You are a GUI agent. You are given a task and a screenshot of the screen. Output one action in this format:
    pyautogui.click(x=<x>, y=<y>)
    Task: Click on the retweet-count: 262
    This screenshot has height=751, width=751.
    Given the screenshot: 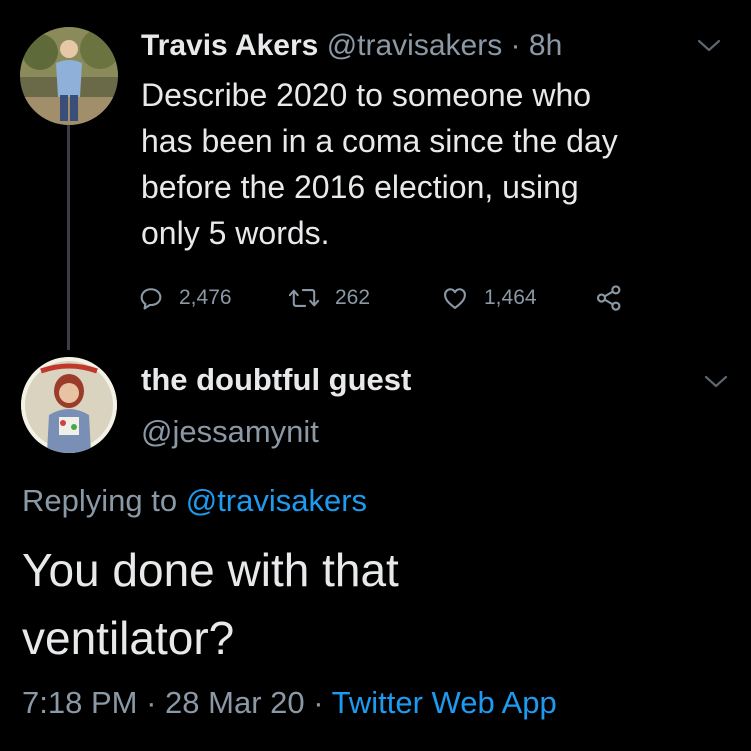 What is the action you would take?
    pyautogui.click(x=353, y=297)
    